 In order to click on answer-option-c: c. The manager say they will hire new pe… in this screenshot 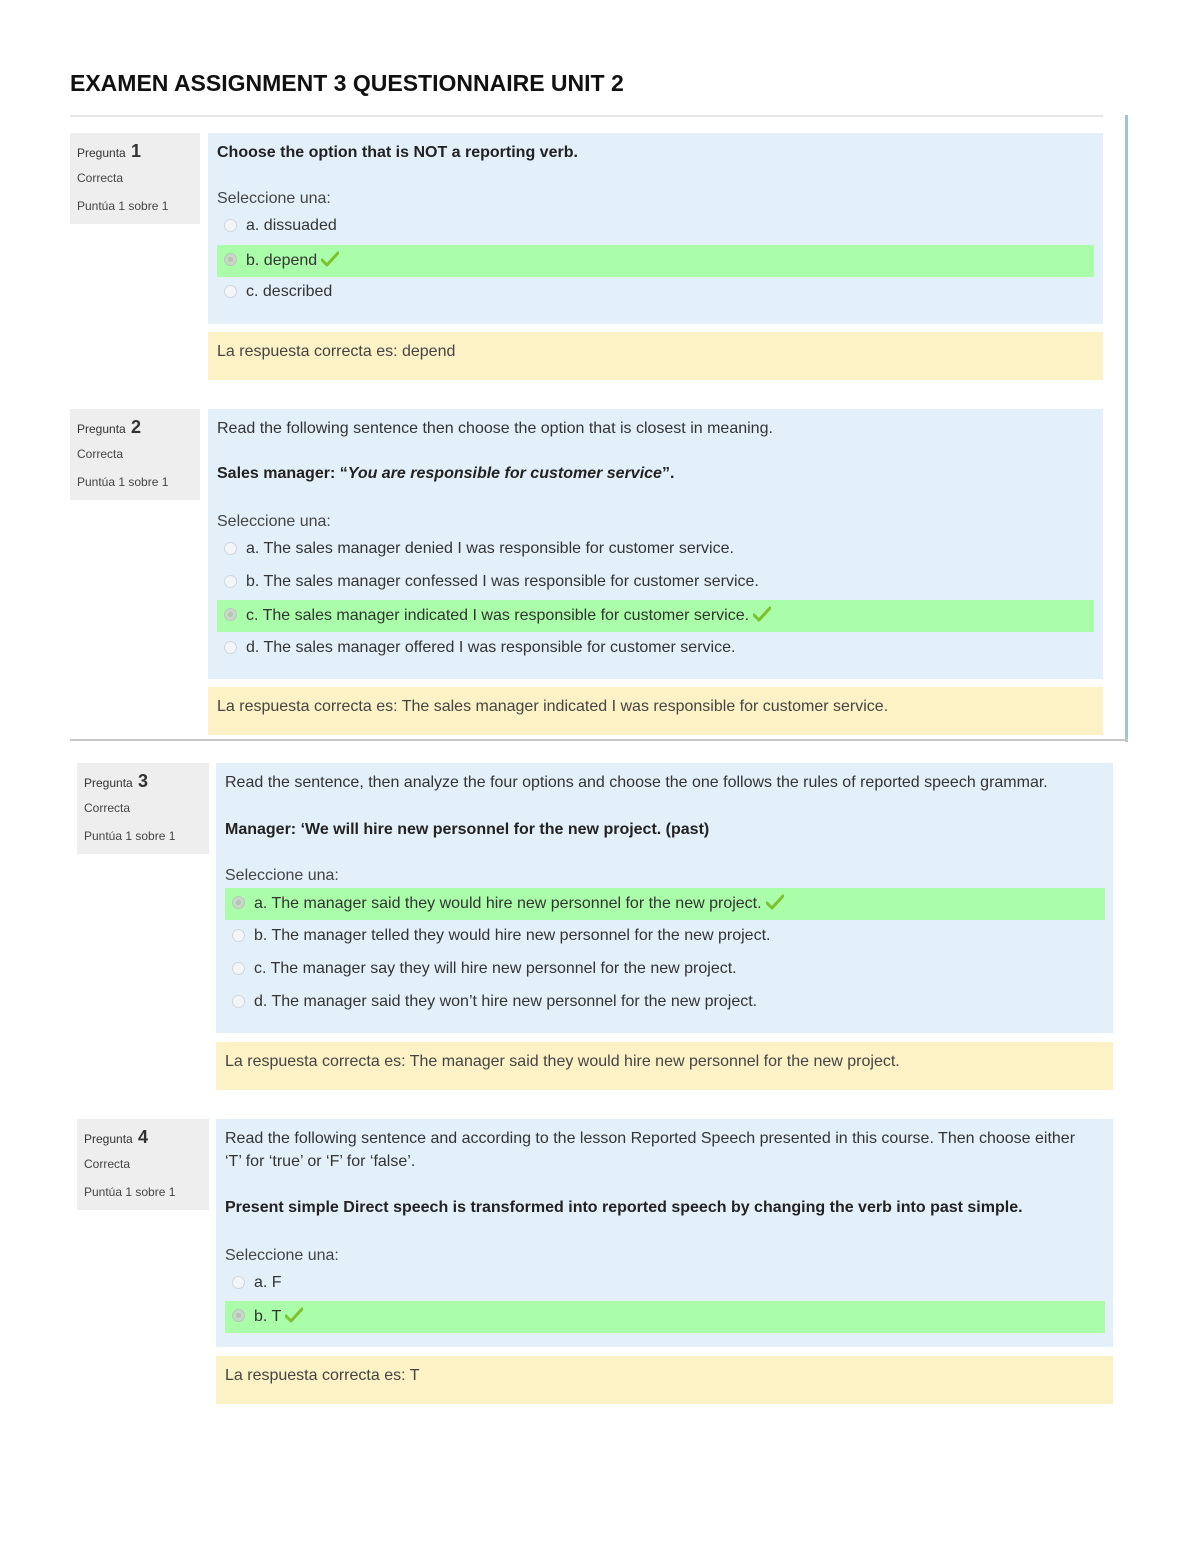, I will do `click(665, 970)`.